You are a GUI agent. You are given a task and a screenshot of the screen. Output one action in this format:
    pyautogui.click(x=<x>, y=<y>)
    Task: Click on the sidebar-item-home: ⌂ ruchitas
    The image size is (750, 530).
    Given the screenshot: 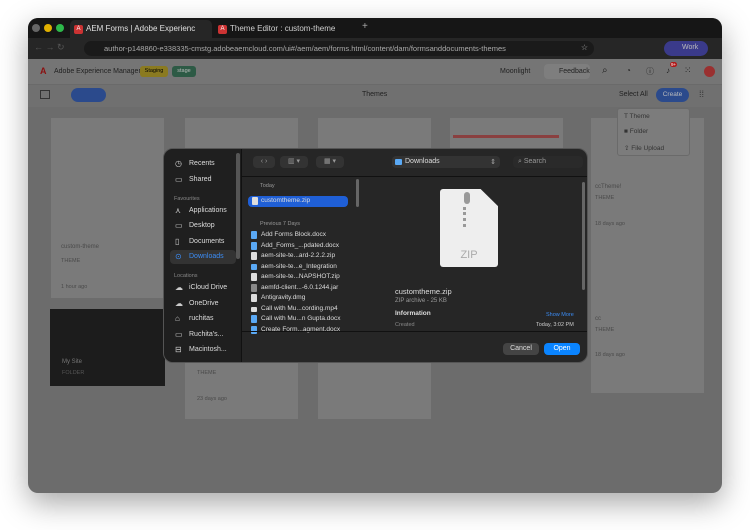 What is the action you would take?
    pyautogui.click(x=203, y=319)
    